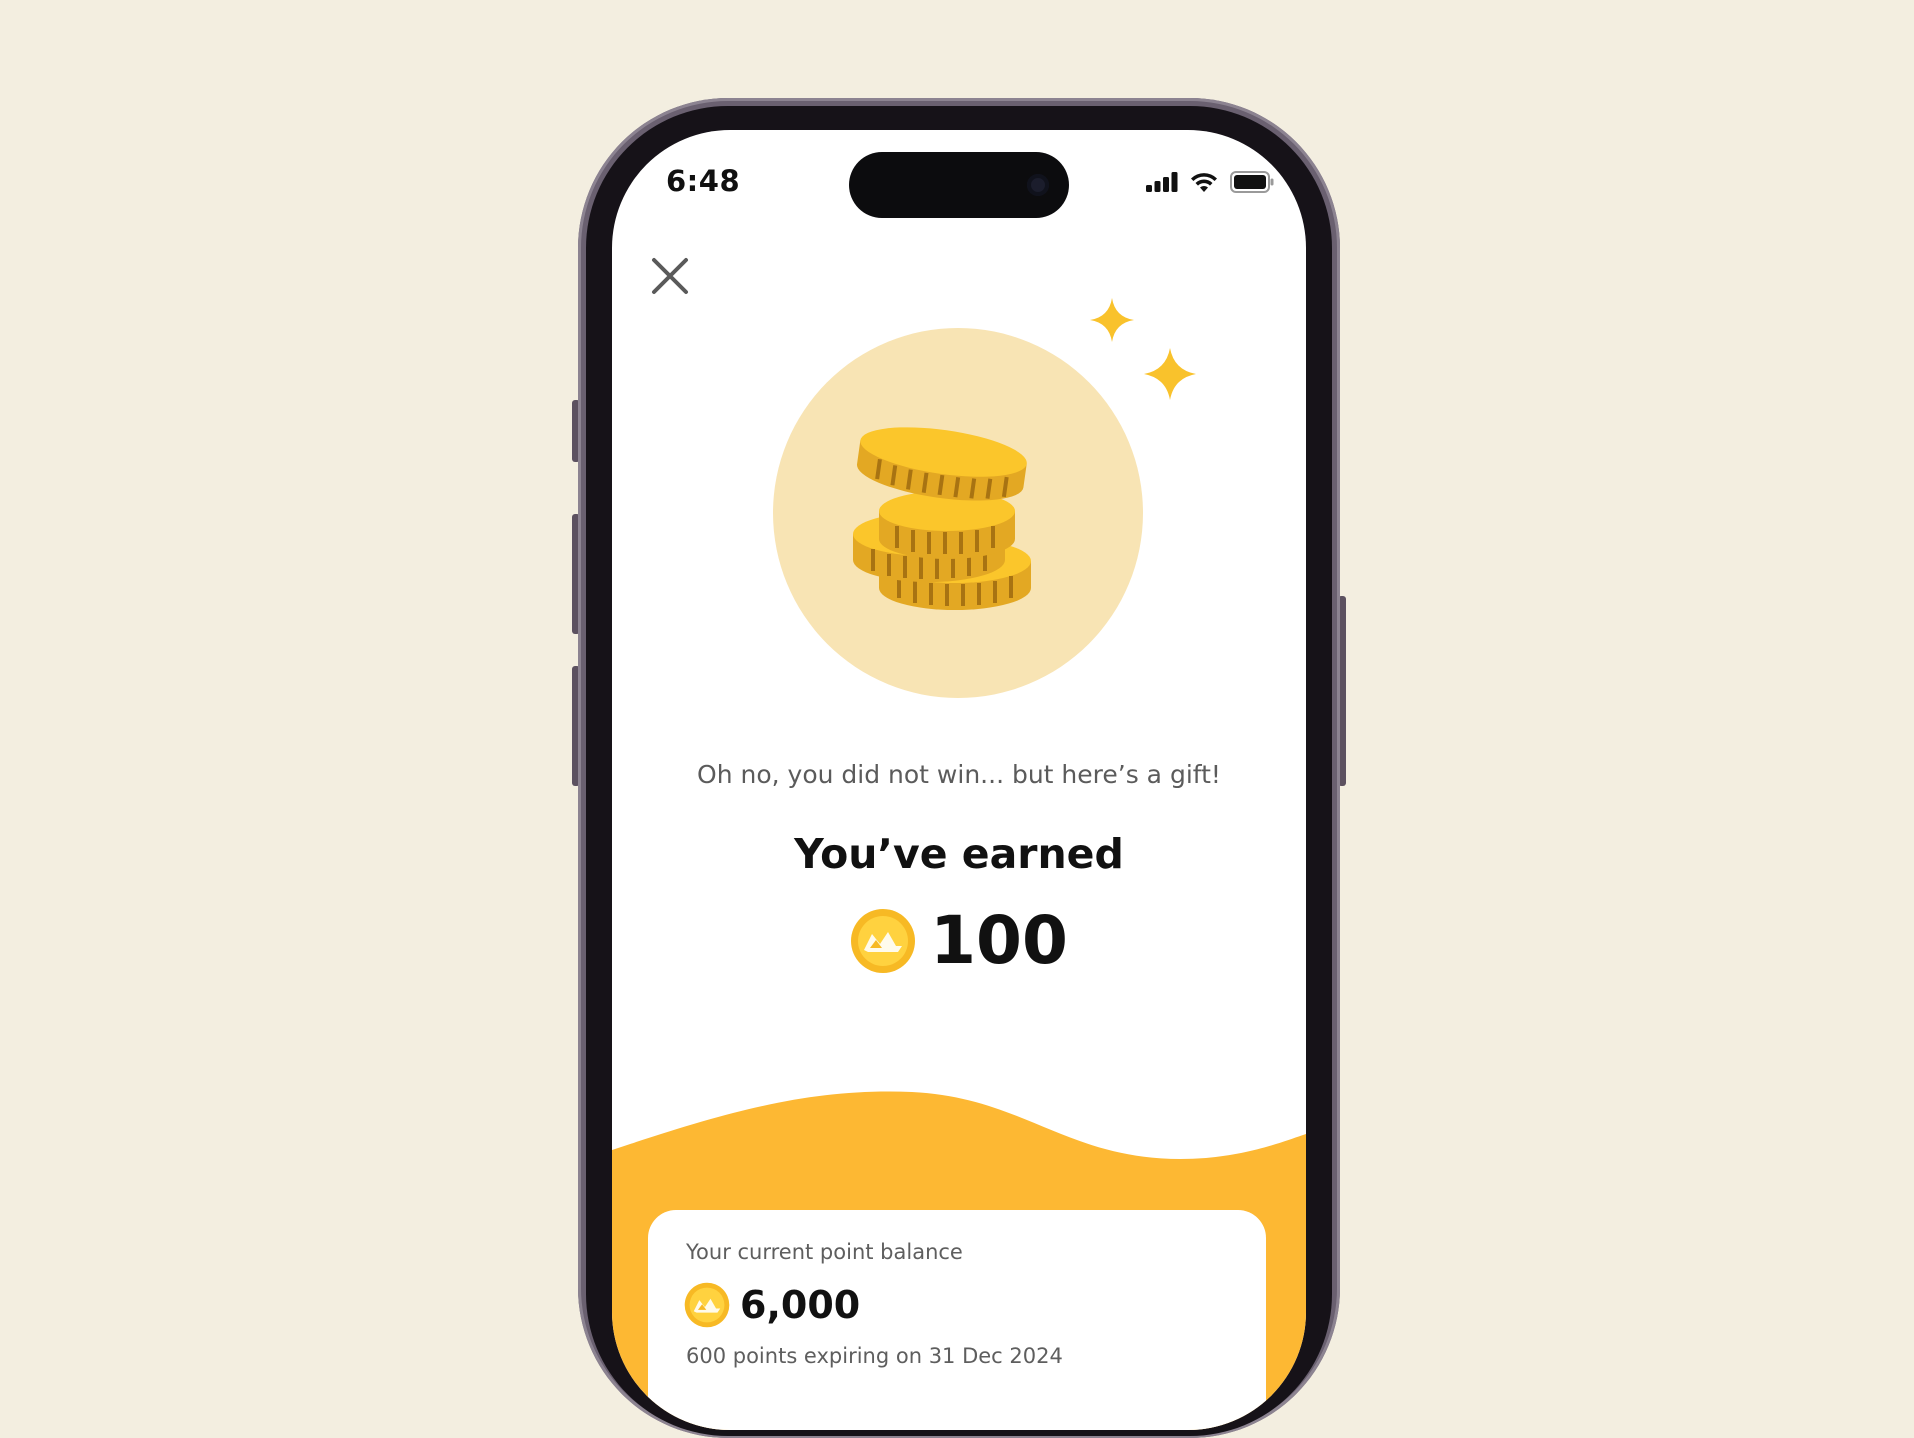 Image resolution: width=1914 pixels, height=1438 pixels. Describe the element at coordinates (874, 1356) in the screenshot. I see `points-expiry: 600 points expiring on 31 Dec 2024` at that location.